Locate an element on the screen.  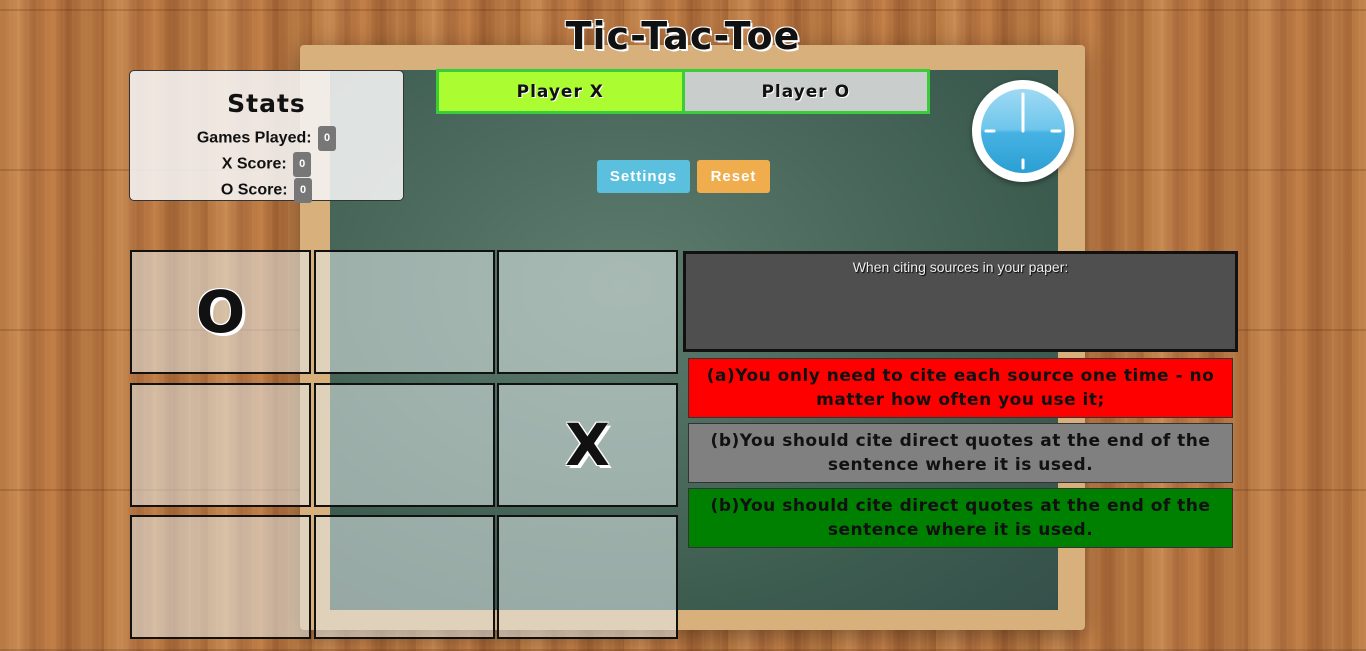
o-score-label: O Score: is located at coordinates (254, 190).